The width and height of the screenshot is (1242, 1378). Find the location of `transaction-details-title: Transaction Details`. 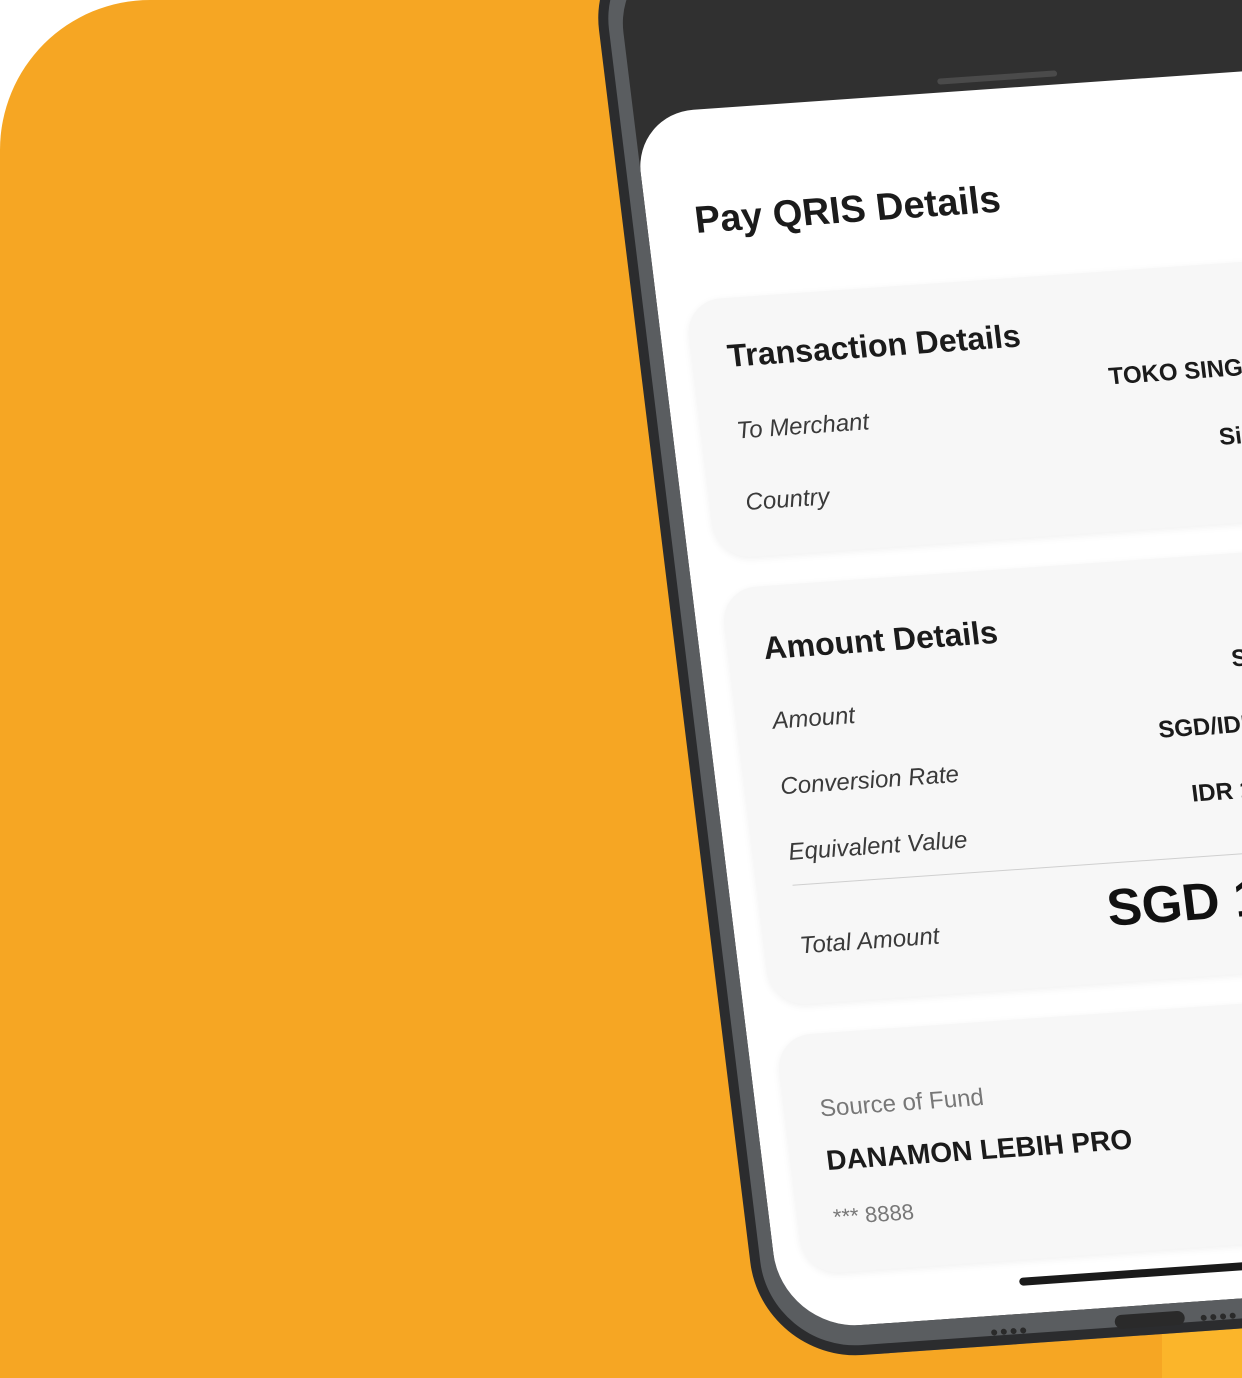

transaction-details-title: Transaction Details is located at coordinates (874, 345).